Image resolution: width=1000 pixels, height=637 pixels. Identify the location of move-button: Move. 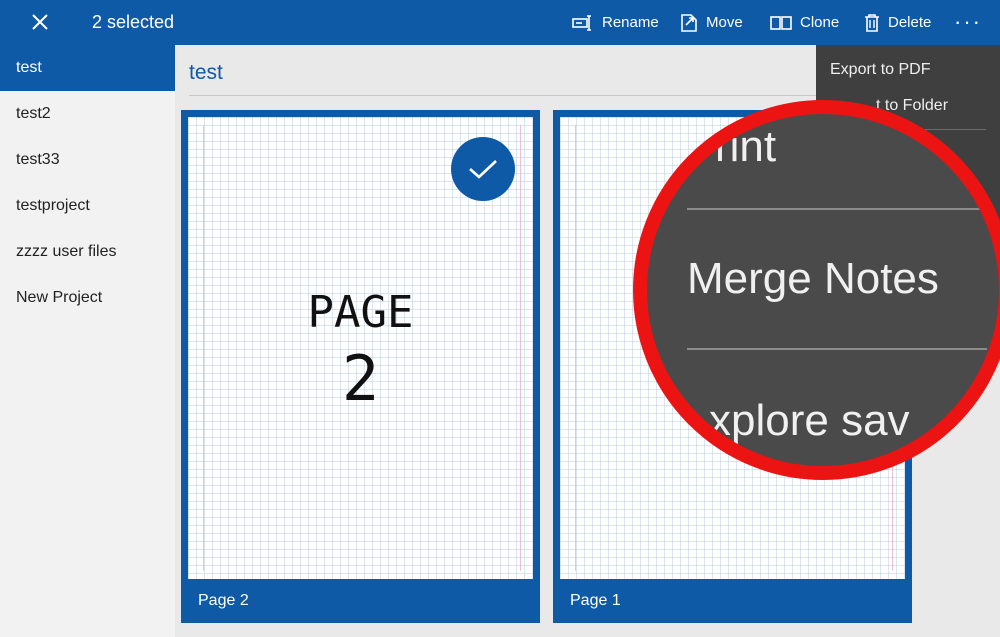
(711, 22).